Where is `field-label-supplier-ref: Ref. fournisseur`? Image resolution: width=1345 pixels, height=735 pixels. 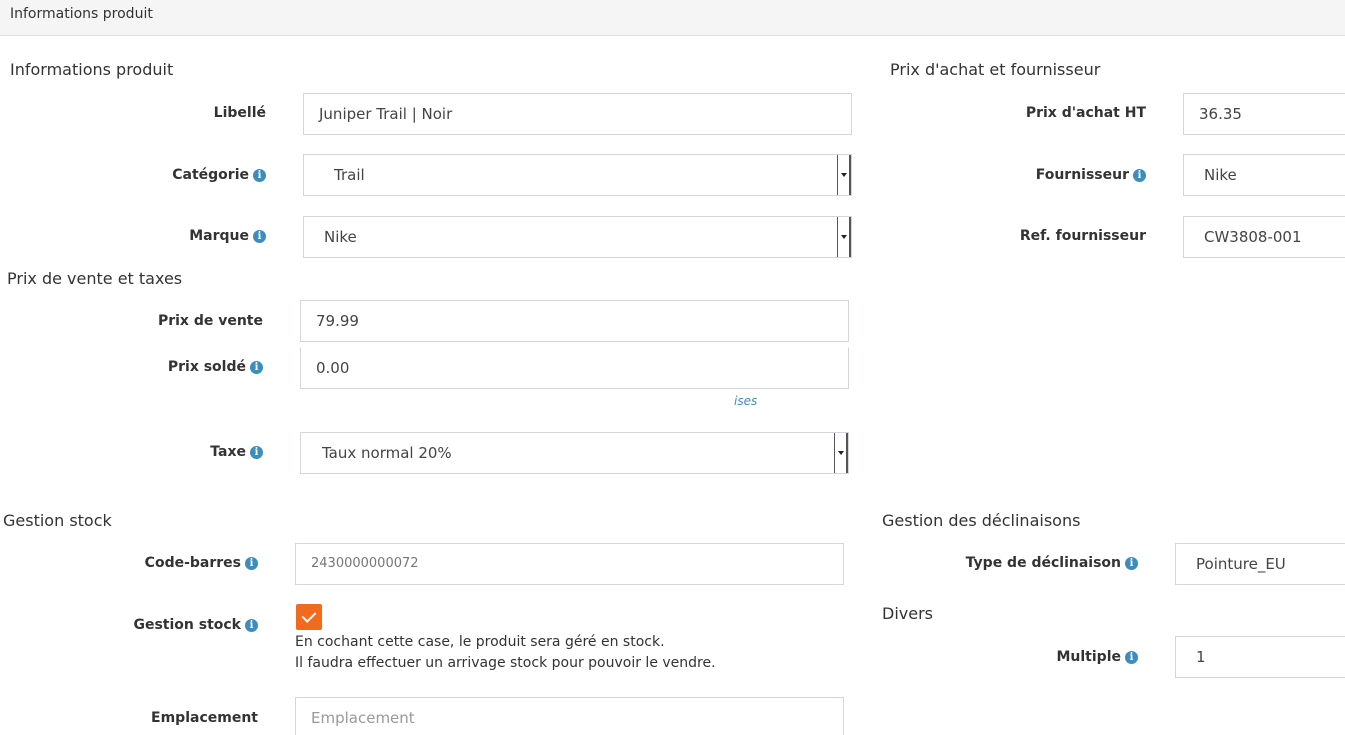
field-label-supplier-ref: Ref. fournisseur is located at coordinates (1083, 236).